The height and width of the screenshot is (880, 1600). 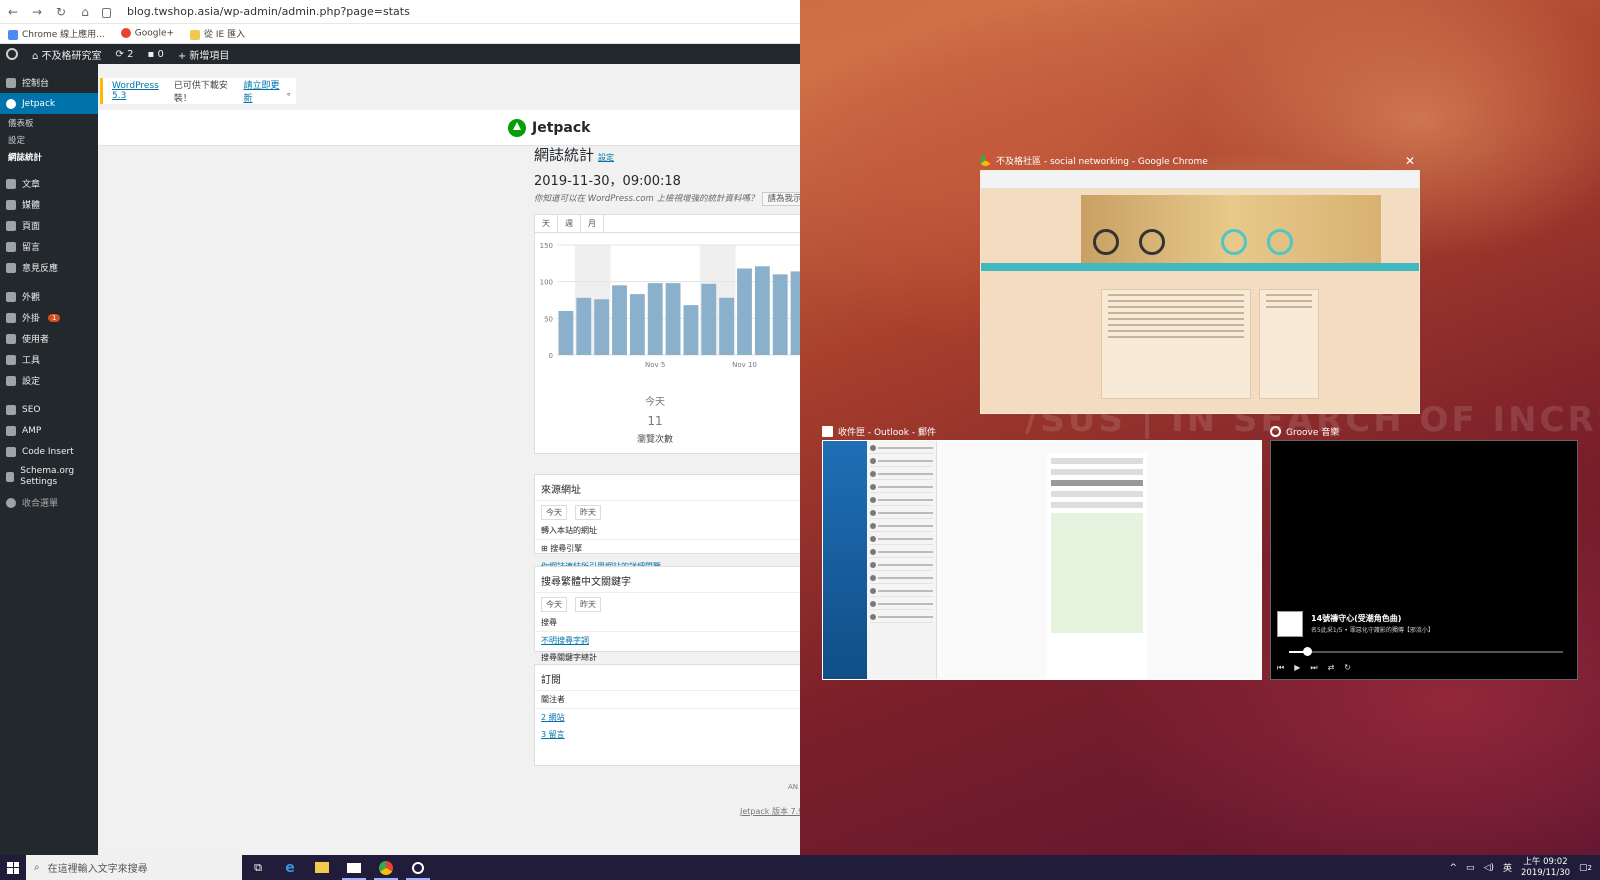 I want to click on back-icon: ←, so click(x=13, y=12).